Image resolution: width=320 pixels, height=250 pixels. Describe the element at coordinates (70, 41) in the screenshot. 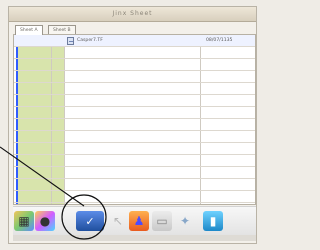

I see `document-icon` at that location.